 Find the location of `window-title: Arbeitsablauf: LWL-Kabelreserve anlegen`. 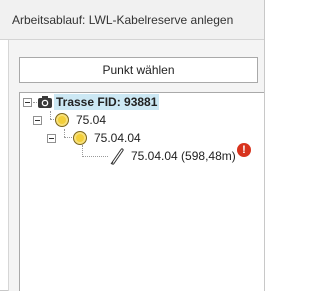

window-title: Arbeitsablauf: LWL-Kabelreserve anlegen is located at coordinates (123, 20).